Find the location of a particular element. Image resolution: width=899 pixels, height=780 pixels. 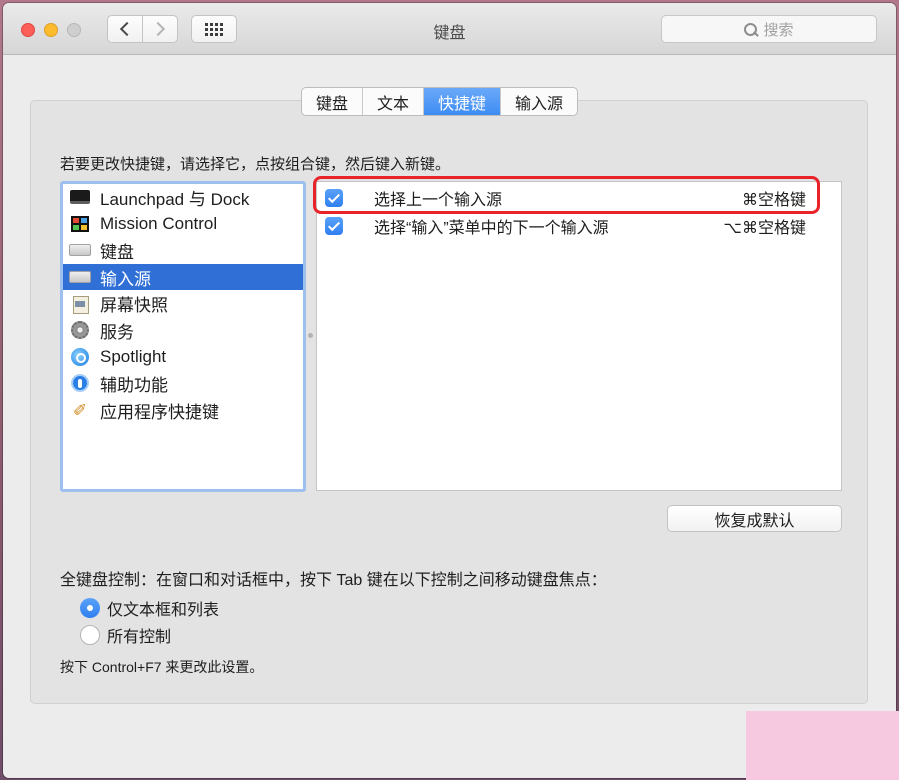

search-field: 搜索 is located at coordinates (769, 29).